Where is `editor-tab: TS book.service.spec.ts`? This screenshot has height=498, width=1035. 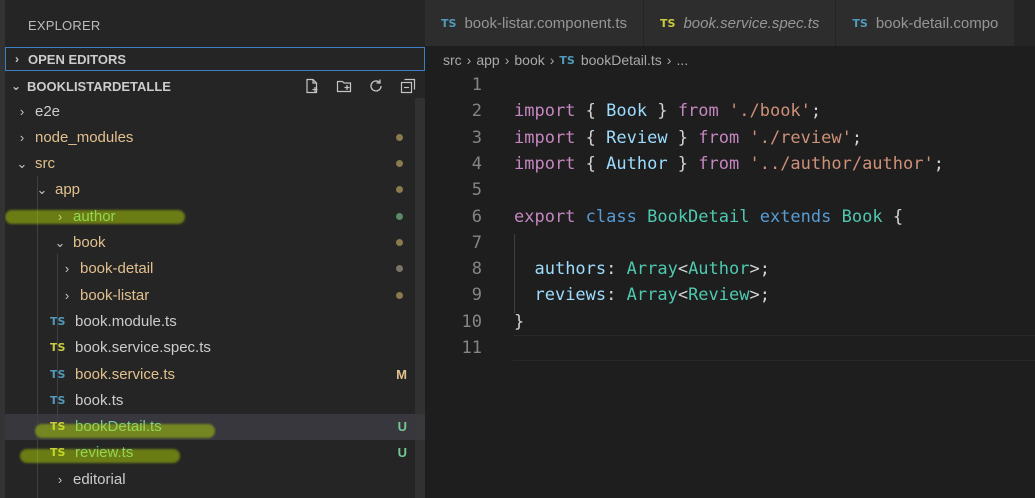 editor-tab: TS book.service.spec.ts is located at coordinates (740, 23).